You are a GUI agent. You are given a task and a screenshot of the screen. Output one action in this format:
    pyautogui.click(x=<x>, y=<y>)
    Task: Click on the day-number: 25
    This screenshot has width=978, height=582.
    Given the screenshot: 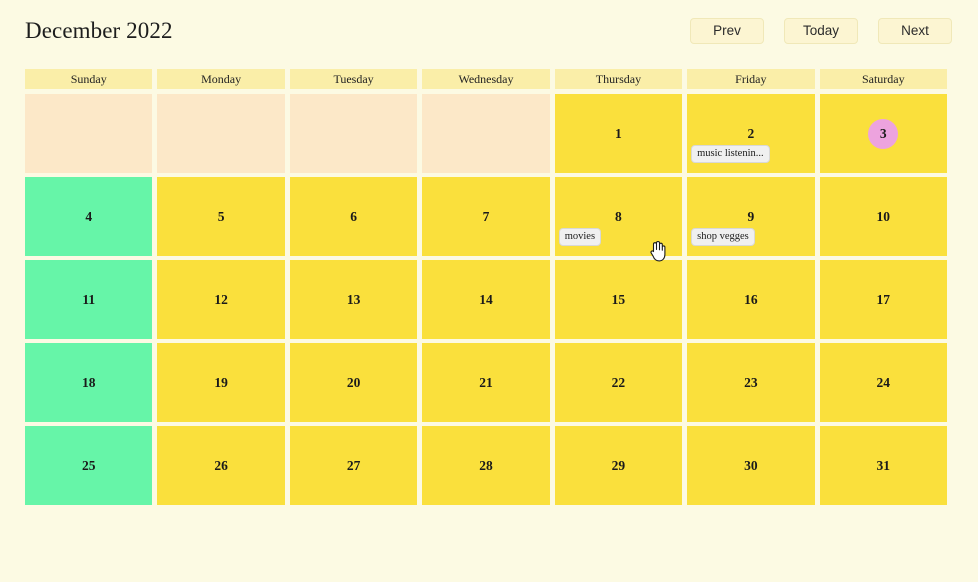 What is the action you would take?
    pyautogui.click(x=88, y=465)
    